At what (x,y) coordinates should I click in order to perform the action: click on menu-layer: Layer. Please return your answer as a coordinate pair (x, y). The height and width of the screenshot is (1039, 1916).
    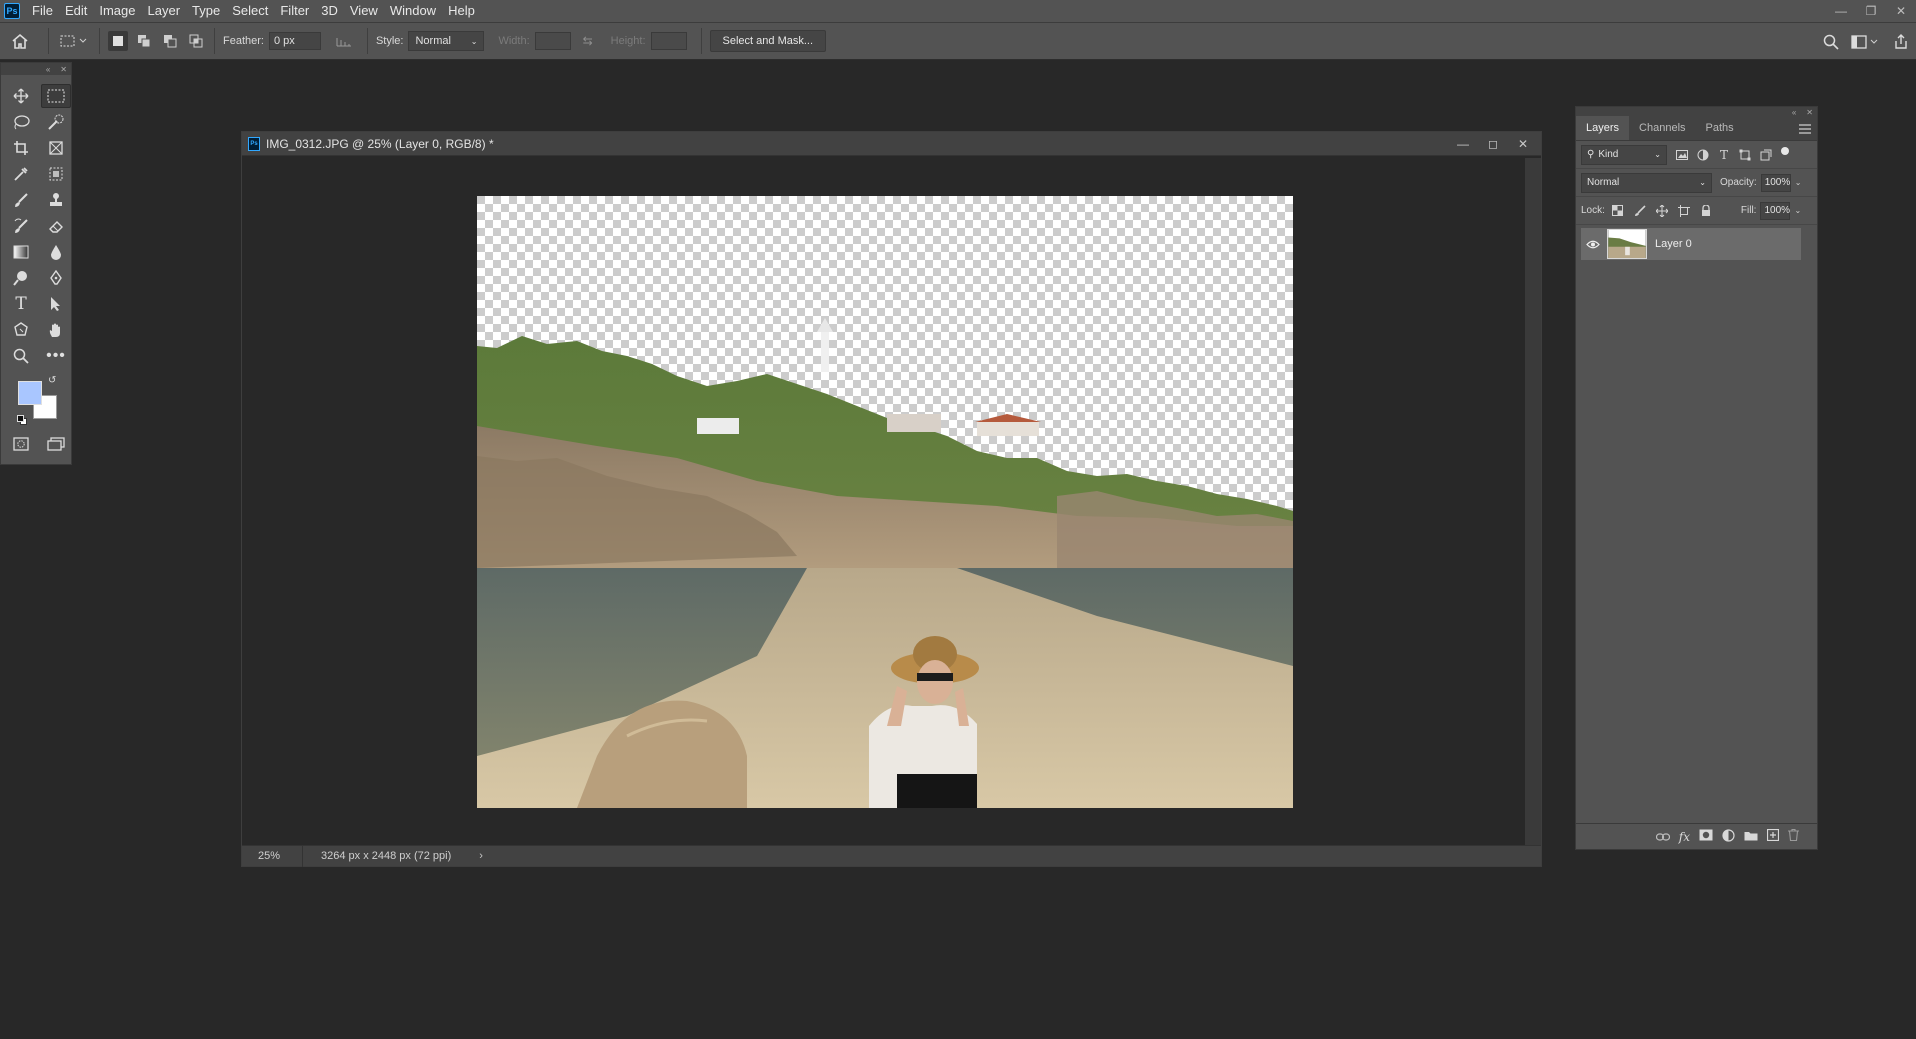
    Looking at the image, I should click on (164, 11).